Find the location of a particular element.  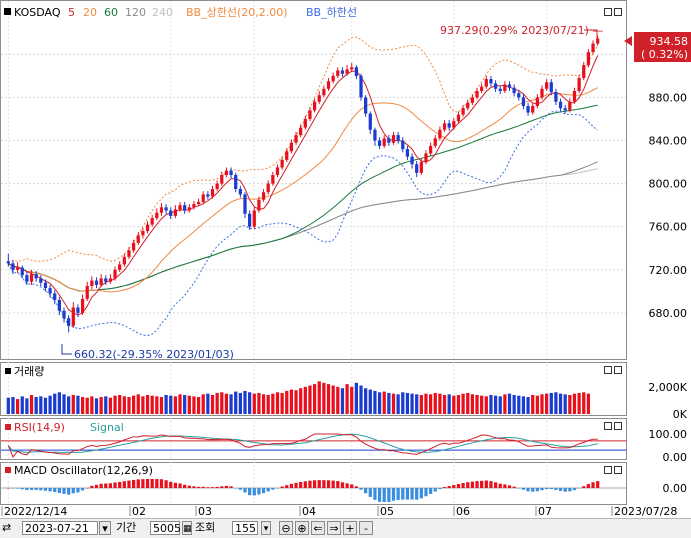

scroll-left-button: ⇐ is located at coordinates (318, 528).